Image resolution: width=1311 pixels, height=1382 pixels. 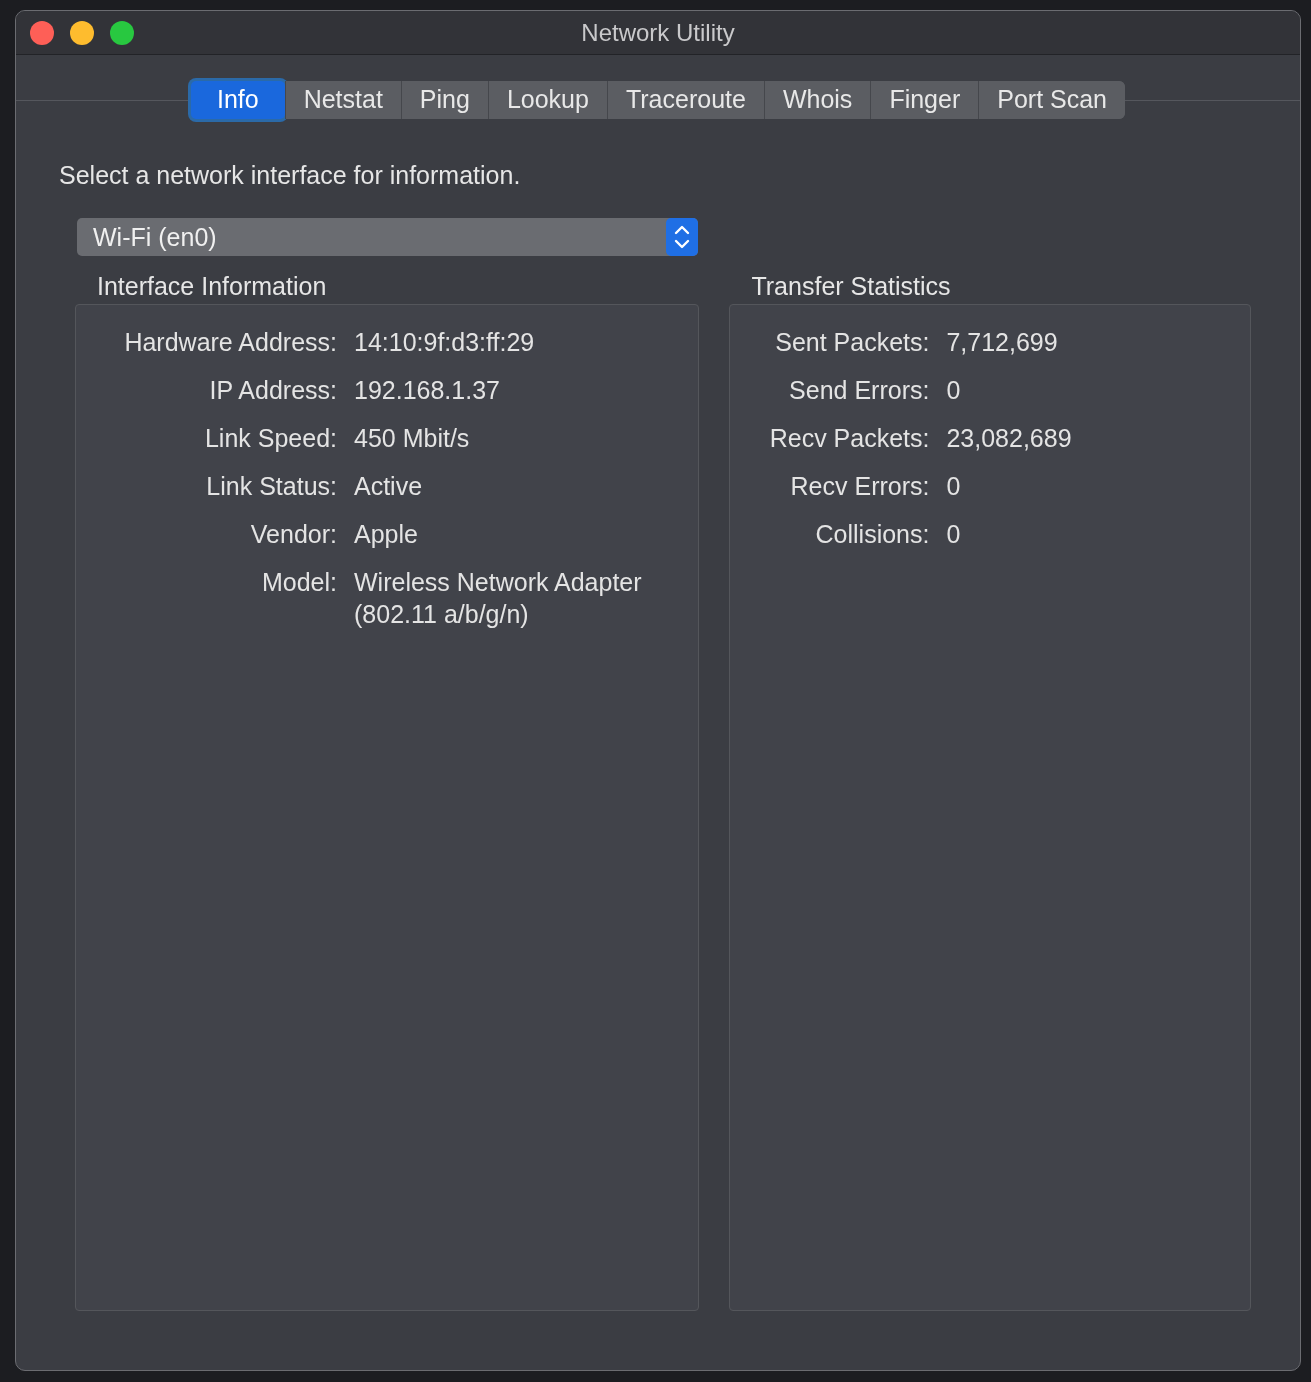 I want to click on instruction-text: Select a network interface for information., so click(x=290, y=175).